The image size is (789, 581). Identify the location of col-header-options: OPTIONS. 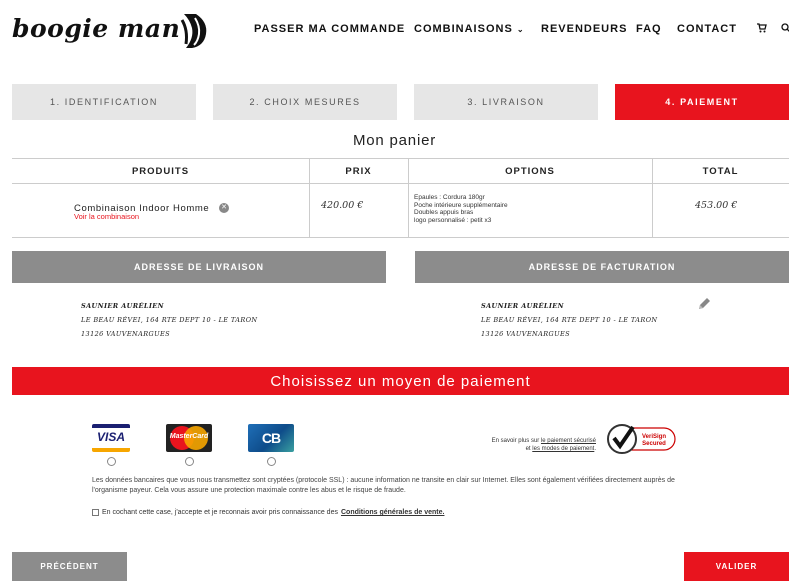
(530, 171).